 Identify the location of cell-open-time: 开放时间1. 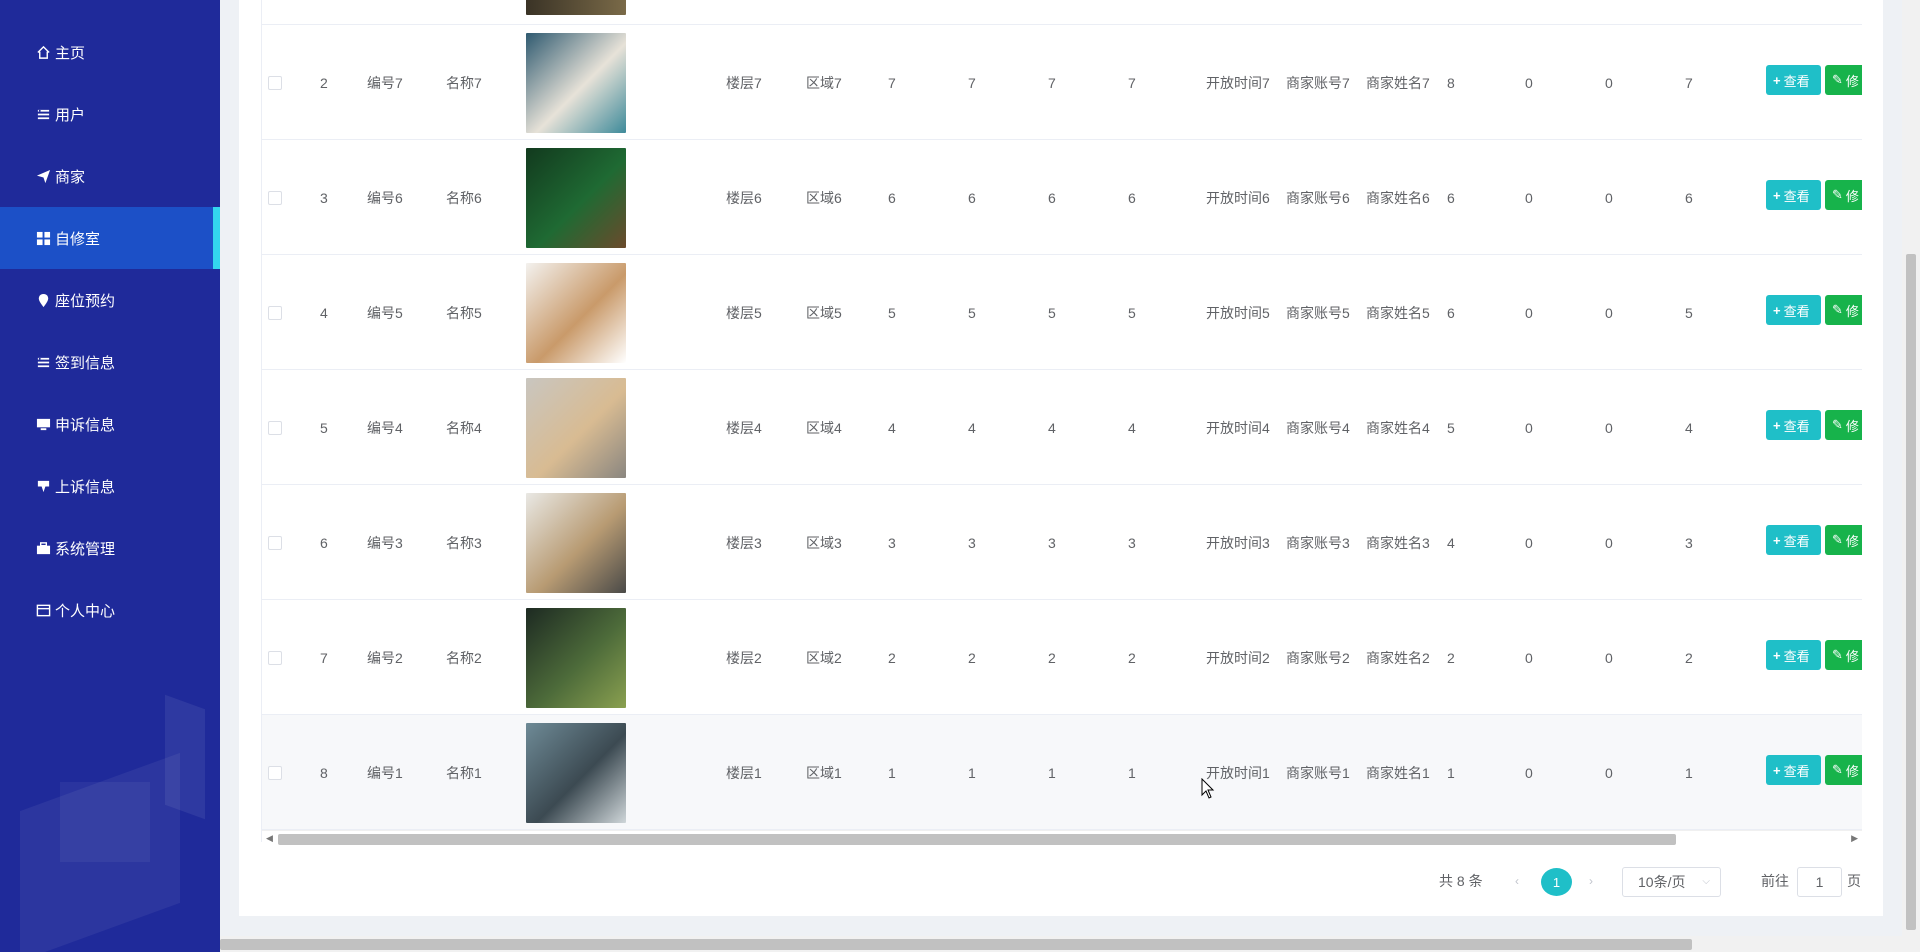
(1238, 772).